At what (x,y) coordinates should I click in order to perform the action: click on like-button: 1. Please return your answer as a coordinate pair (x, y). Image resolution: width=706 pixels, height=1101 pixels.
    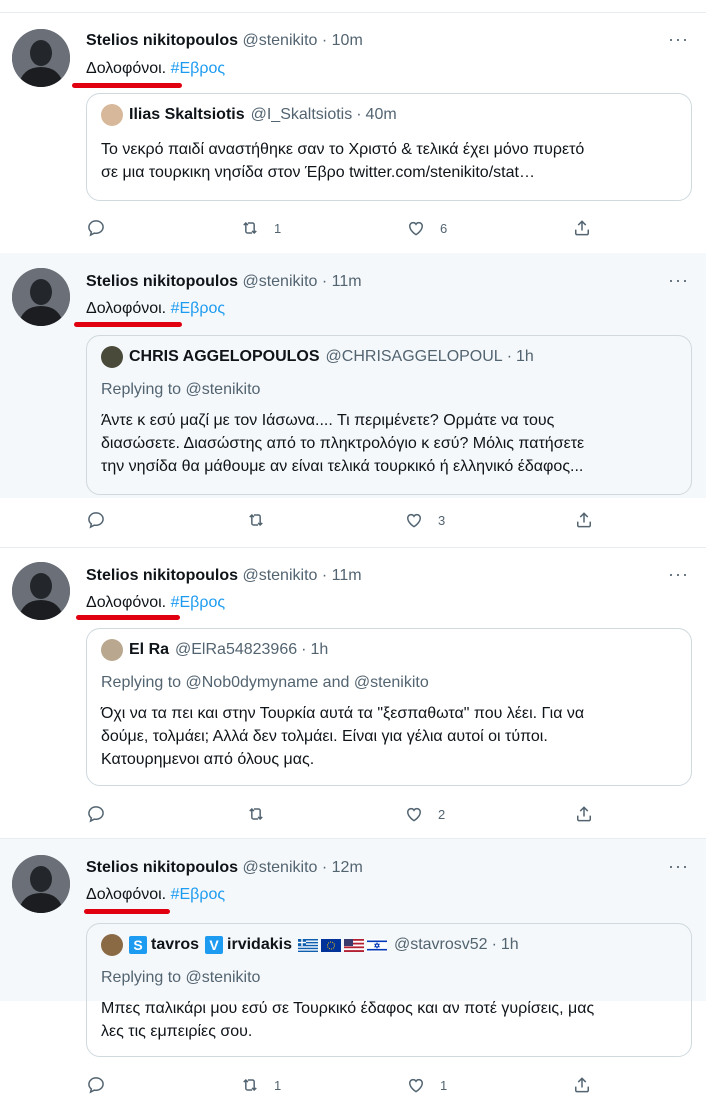
    Looking at the image, I should click on (426, 1085).